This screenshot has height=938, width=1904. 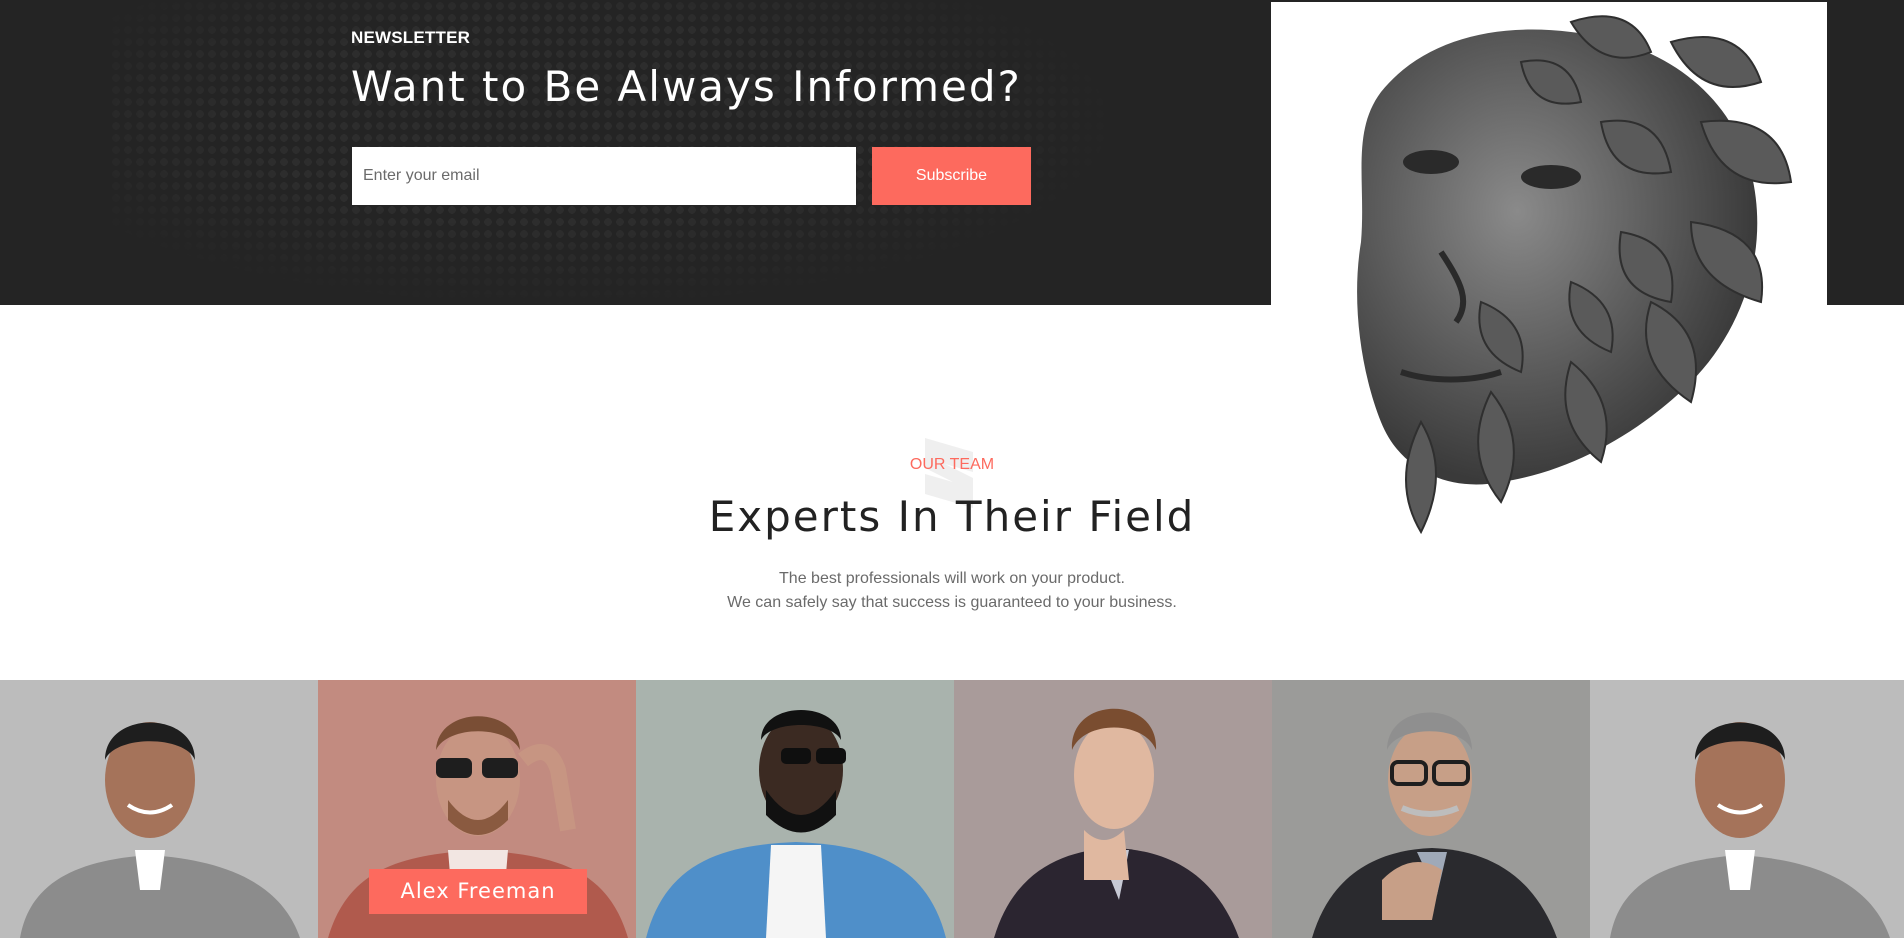 What do you see at coordinates (411, 37) in the screenshot?
I see `newsletter-label: NEWSLETTER` at bounding box center [411, 37].